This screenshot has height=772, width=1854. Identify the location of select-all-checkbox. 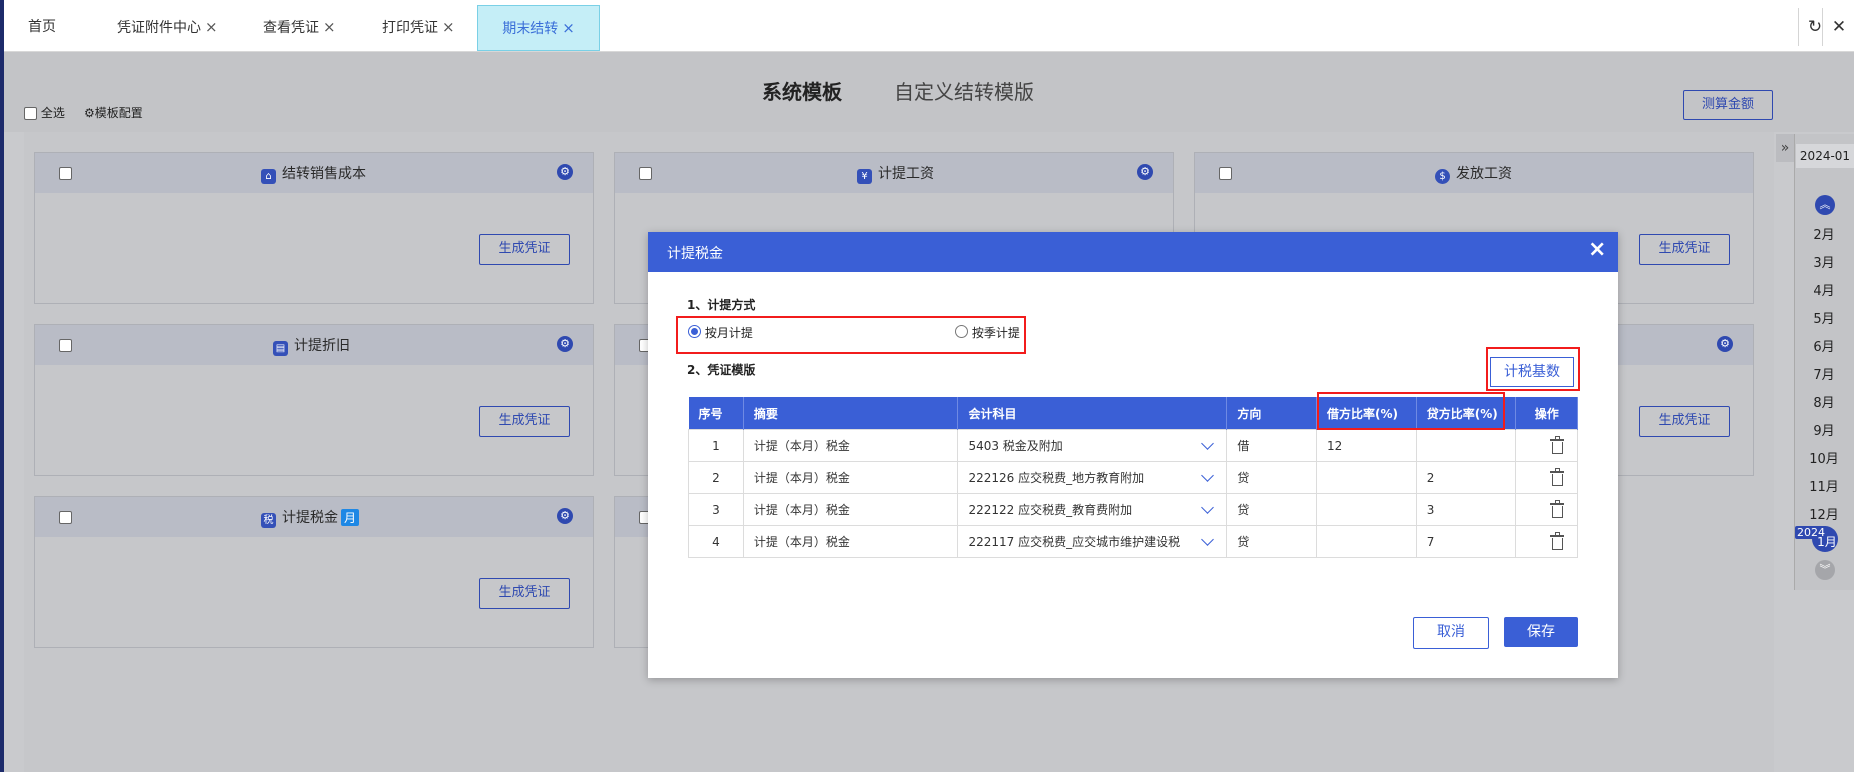
(30, 113).